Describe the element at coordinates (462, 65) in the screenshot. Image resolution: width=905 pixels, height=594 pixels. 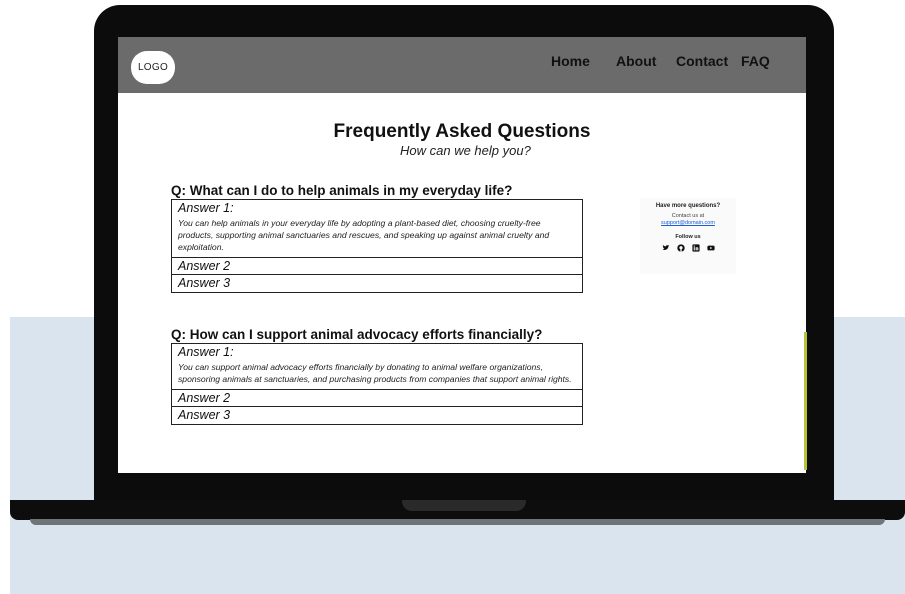
I see `navbar: LOGO Home About Contact FAQ` at that location.